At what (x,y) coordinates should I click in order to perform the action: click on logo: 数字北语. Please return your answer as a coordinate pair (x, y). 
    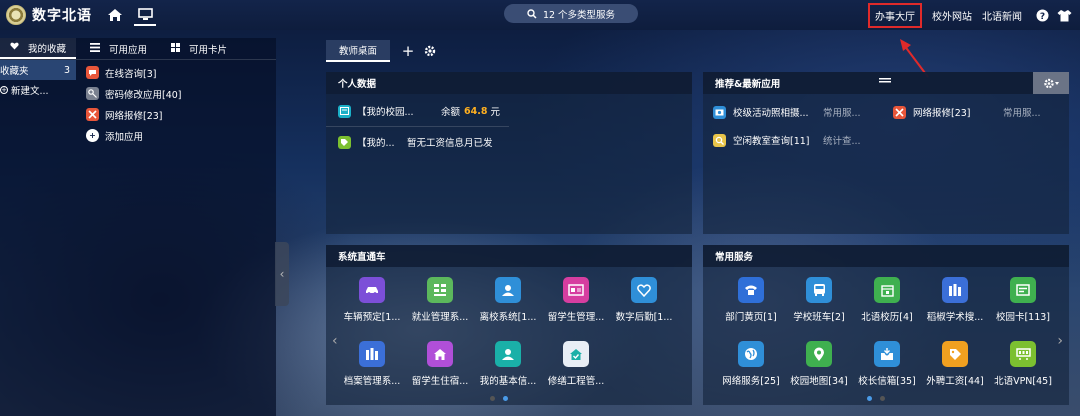
    Looking at the image, I should click on (49, 15).